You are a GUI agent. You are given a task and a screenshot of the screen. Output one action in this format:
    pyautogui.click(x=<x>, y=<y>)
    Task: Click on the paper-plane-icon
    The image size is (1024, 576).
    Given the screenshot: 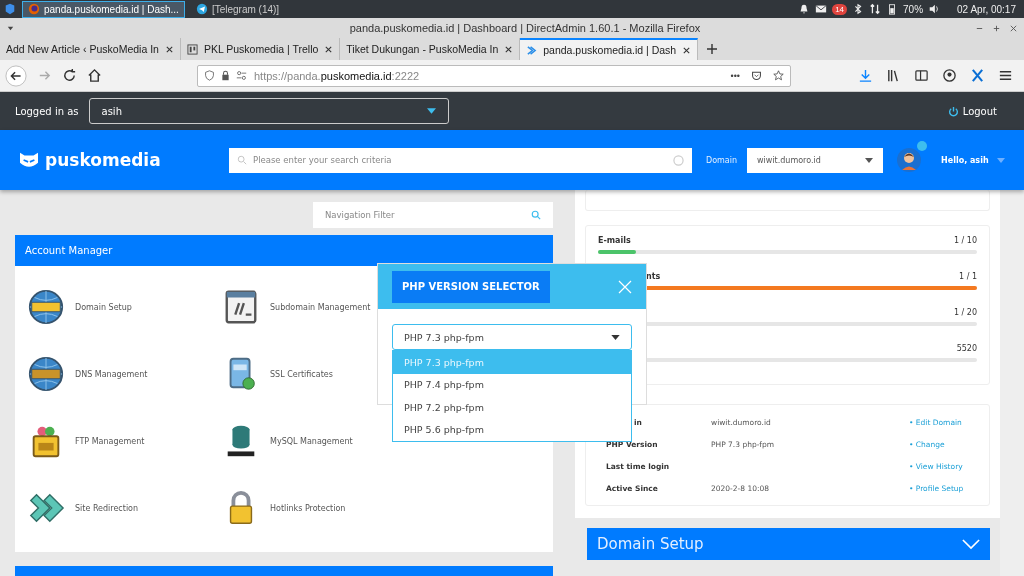 What is the action you would take?
    pyautogui.click(x=201, y=9)
    